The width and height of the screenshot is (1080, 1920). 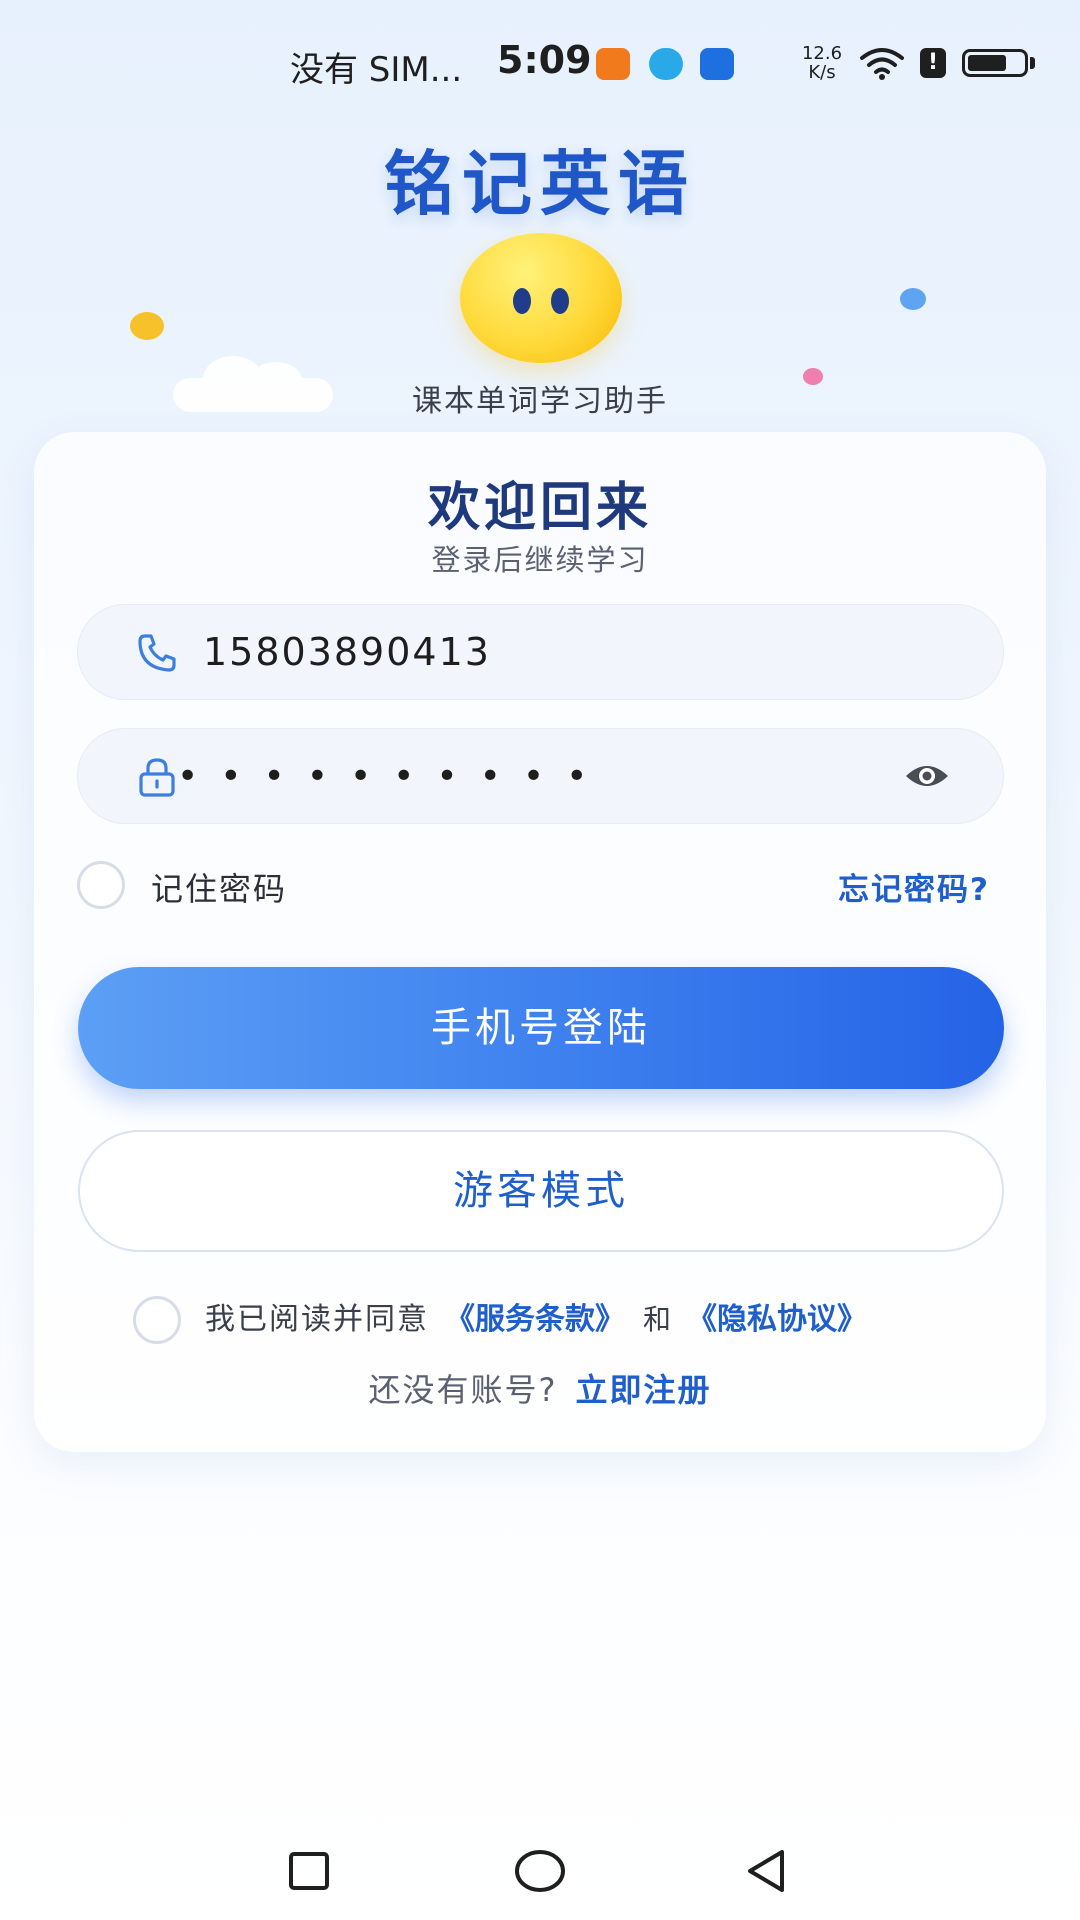 What do you see at coordinates (927, 776) in the screenshot?
I see `eye-icon` at bounding box center [927, 776].